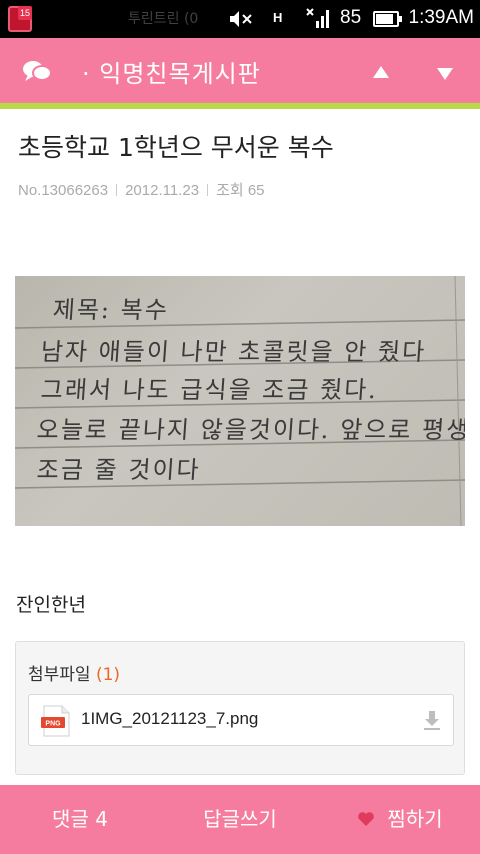 This screenshot has width=480, height=854. I want to click on attachments-panel: 첨부파일 (1) PNG 1IMG_20121123_7.png, so click(240, 708).